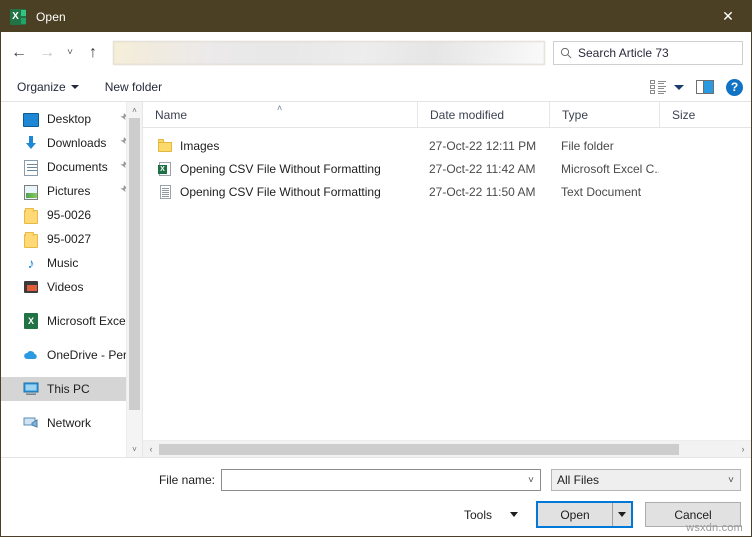  Describe the element at coordinates (63, 263) in the screenshot. I see `sidebar-item-label: Music` at that location.